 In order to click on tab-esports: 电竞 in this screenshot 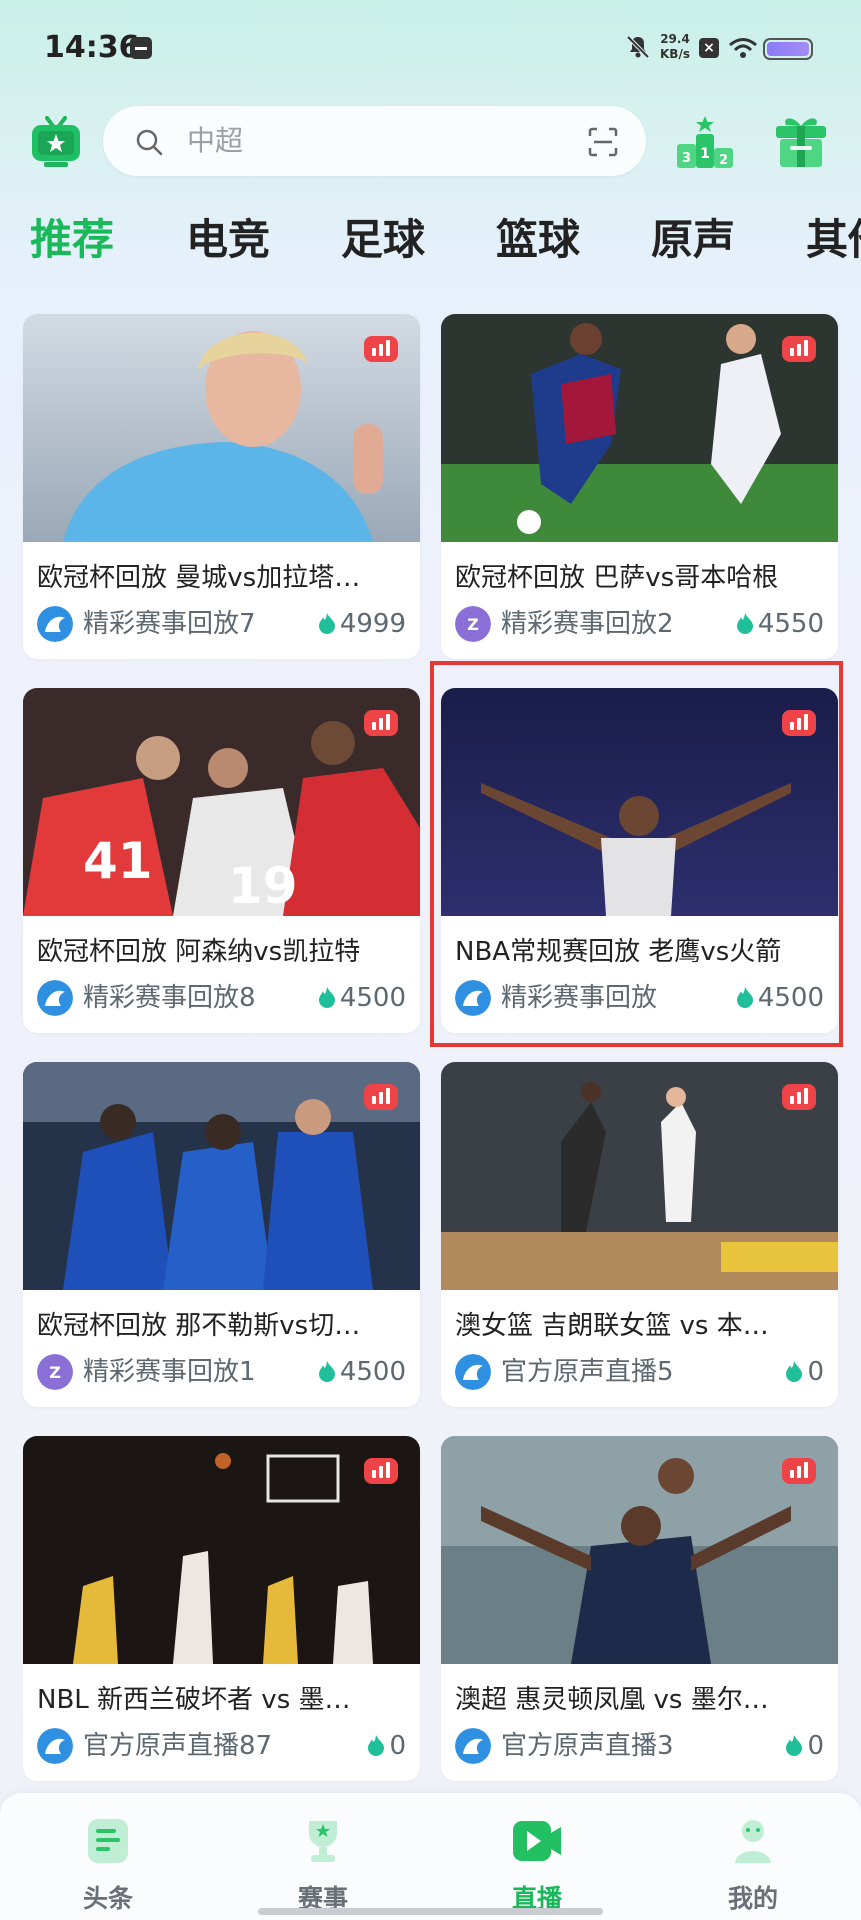, I will do `click(228, 240)`.